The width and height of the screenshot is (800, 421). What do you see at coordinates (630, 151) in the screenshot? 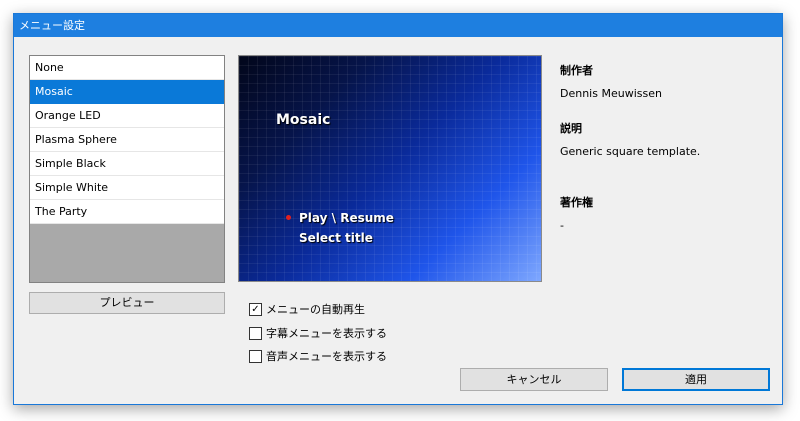
I see `description-value: Generic square template.` at bounding box center [630, 151].